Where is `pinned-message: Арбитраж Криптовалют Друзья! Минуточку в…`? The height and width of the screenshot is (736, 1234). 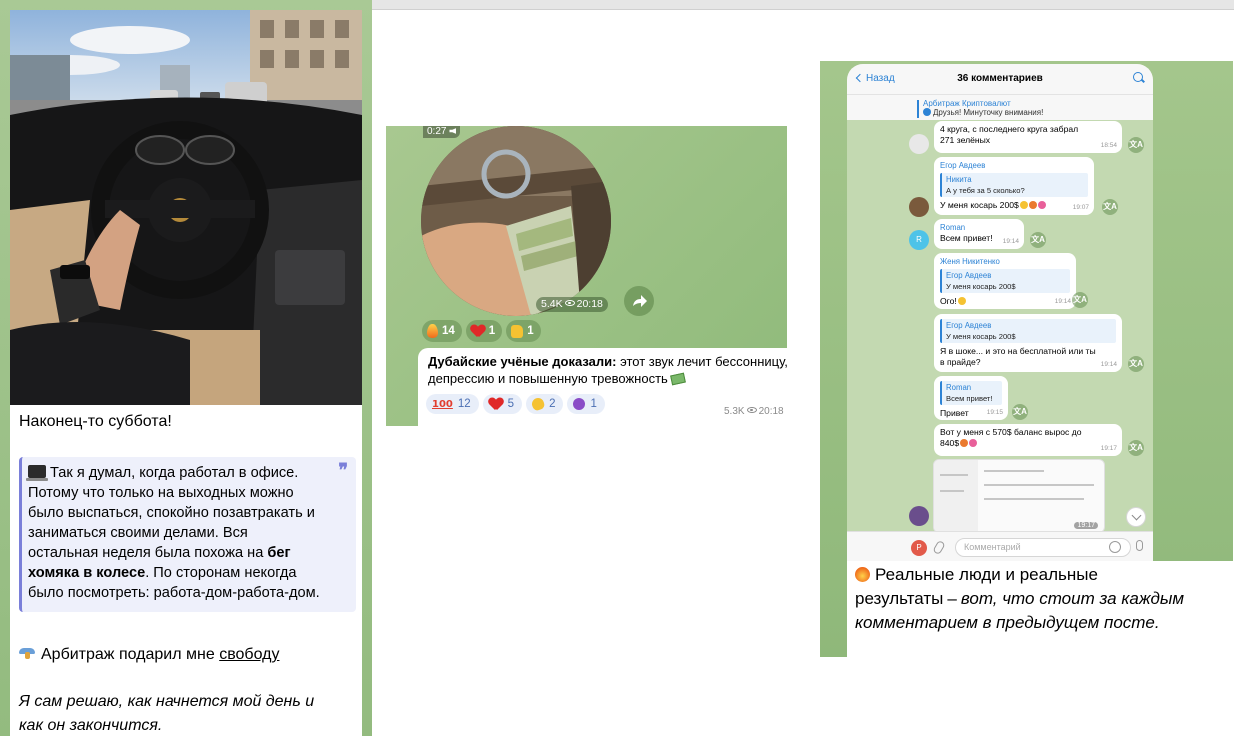
pinned-message: Арбитраж Криптовалют Друзья! Минуточку в… is located at coordinates (1000, 107).